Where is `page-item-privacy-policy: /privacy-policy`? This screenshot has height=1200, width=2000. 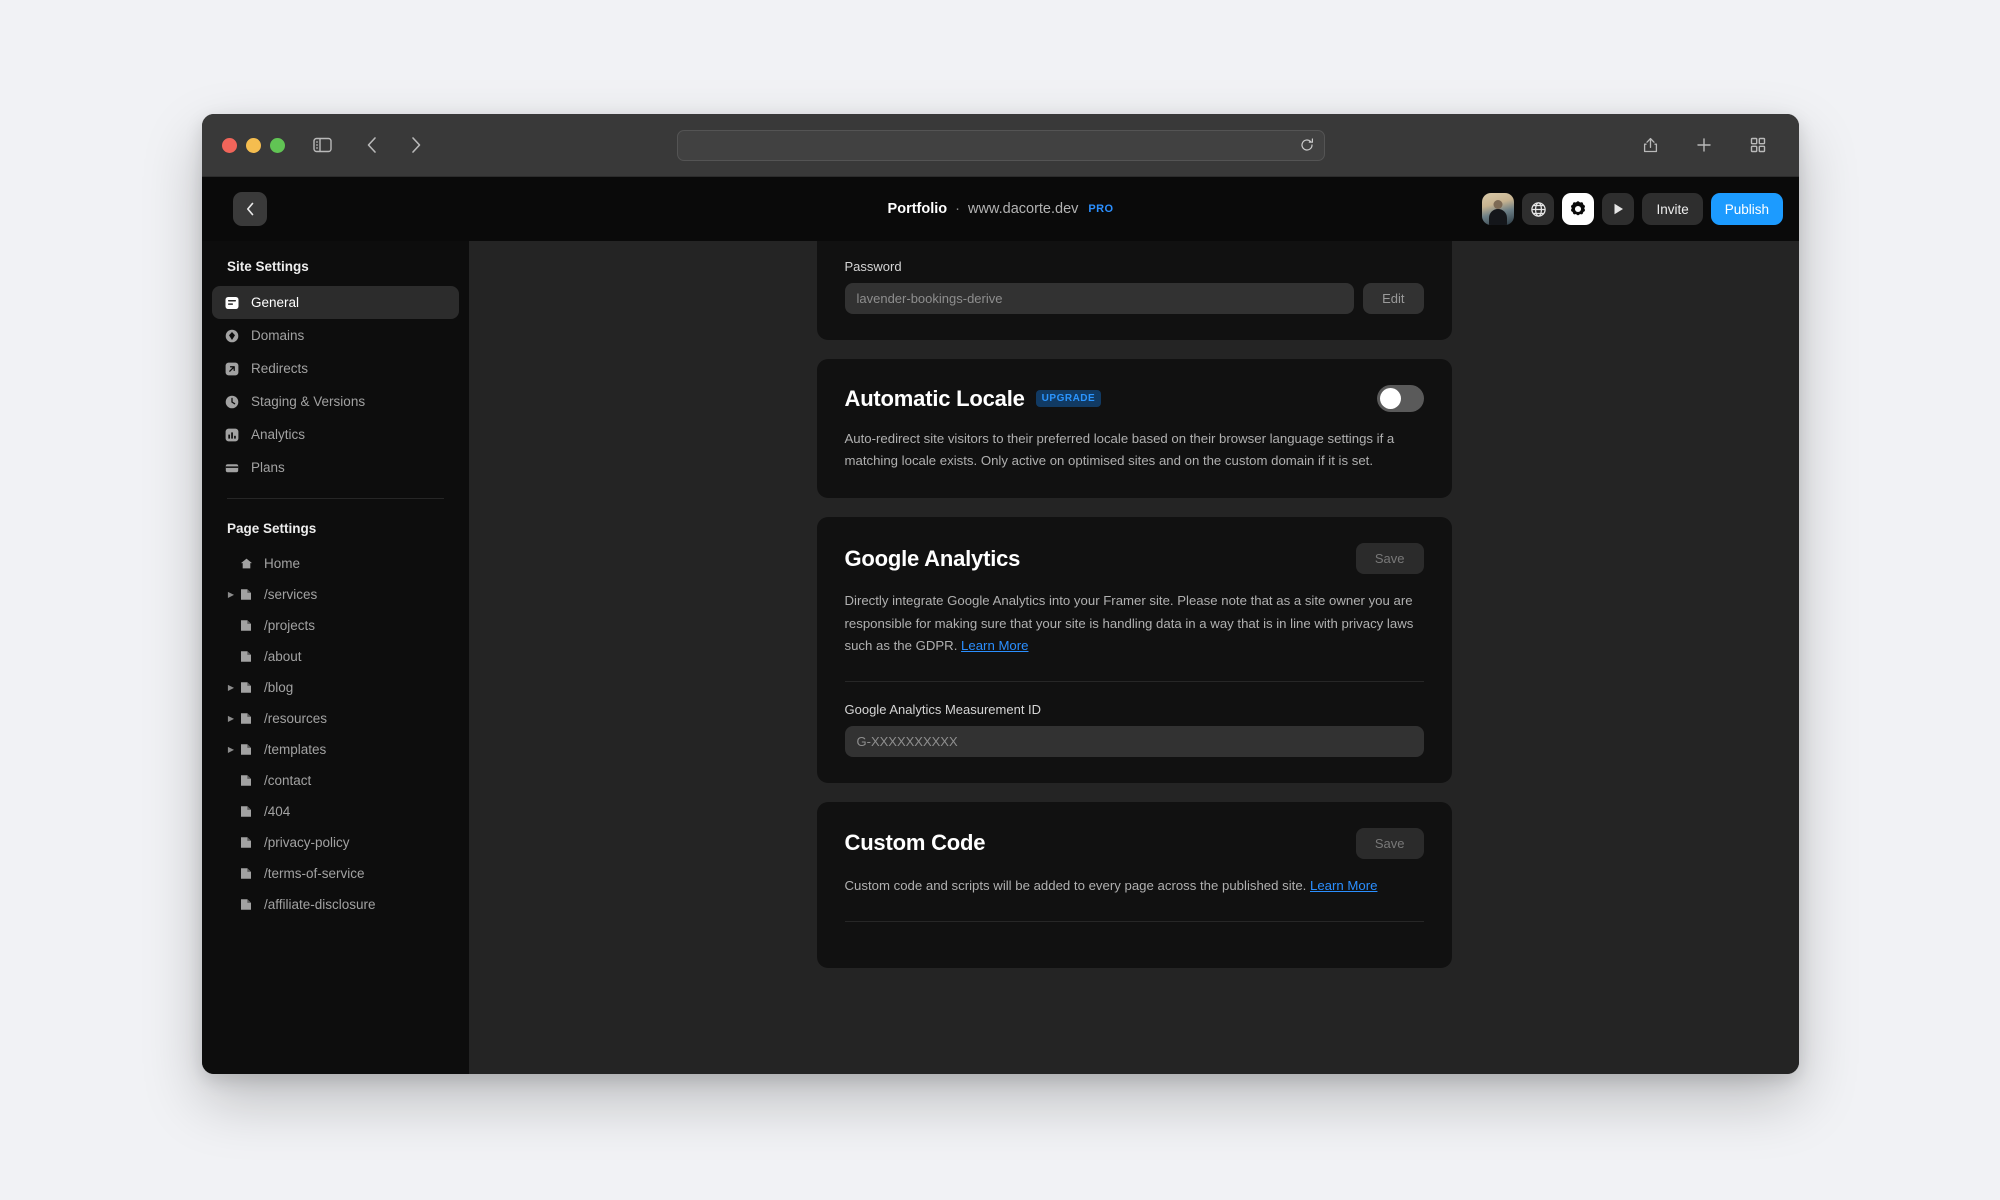
page-item-privacy-policy: /privacy-policy is located at coordinates (335, 842).